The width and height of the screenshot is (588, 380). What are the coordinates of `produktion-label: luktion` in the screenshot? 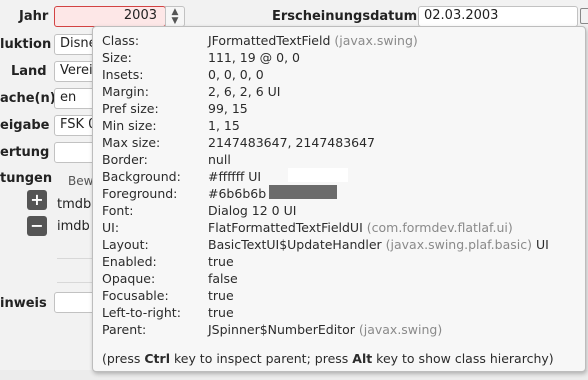 It's located at (26, 44).